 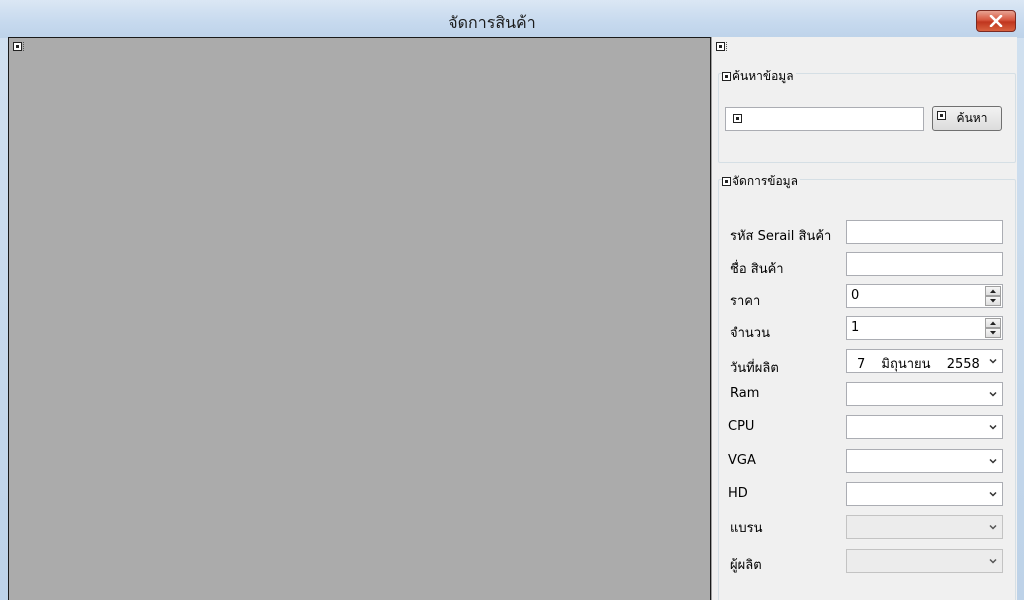 I want to click on search-group-title: ค้นหาข้อมูล, so click(x=759, y=76).